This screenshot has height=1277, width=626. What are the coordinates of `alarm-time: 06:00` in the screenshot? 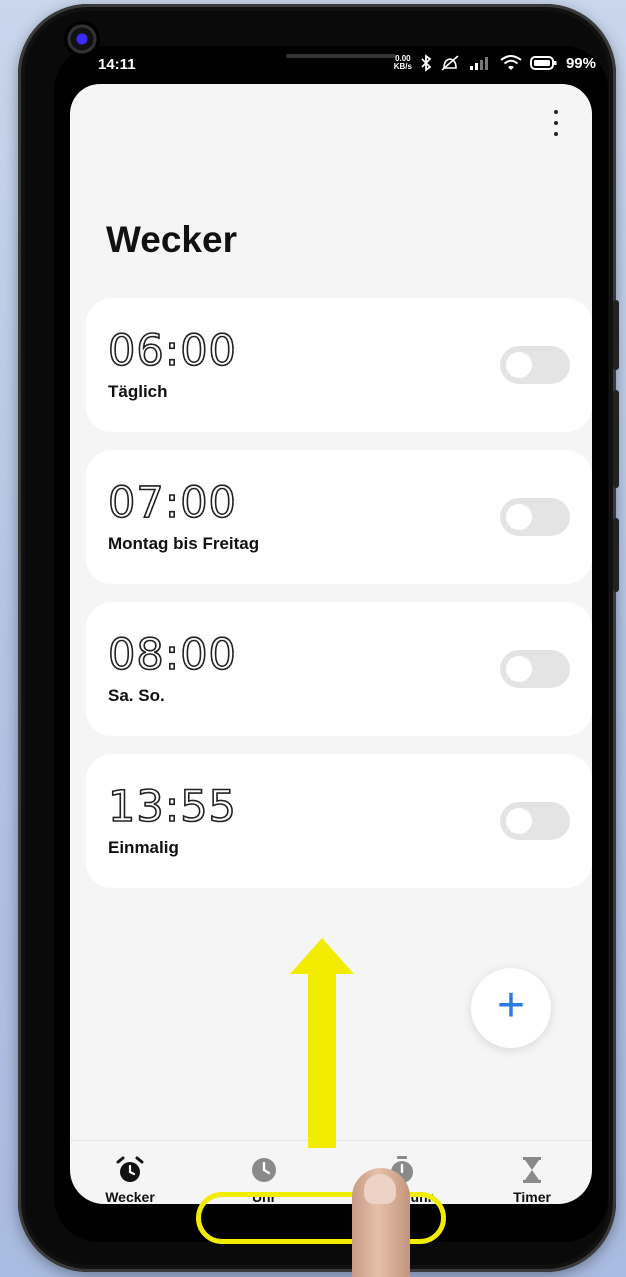 It's located at (172, 351).